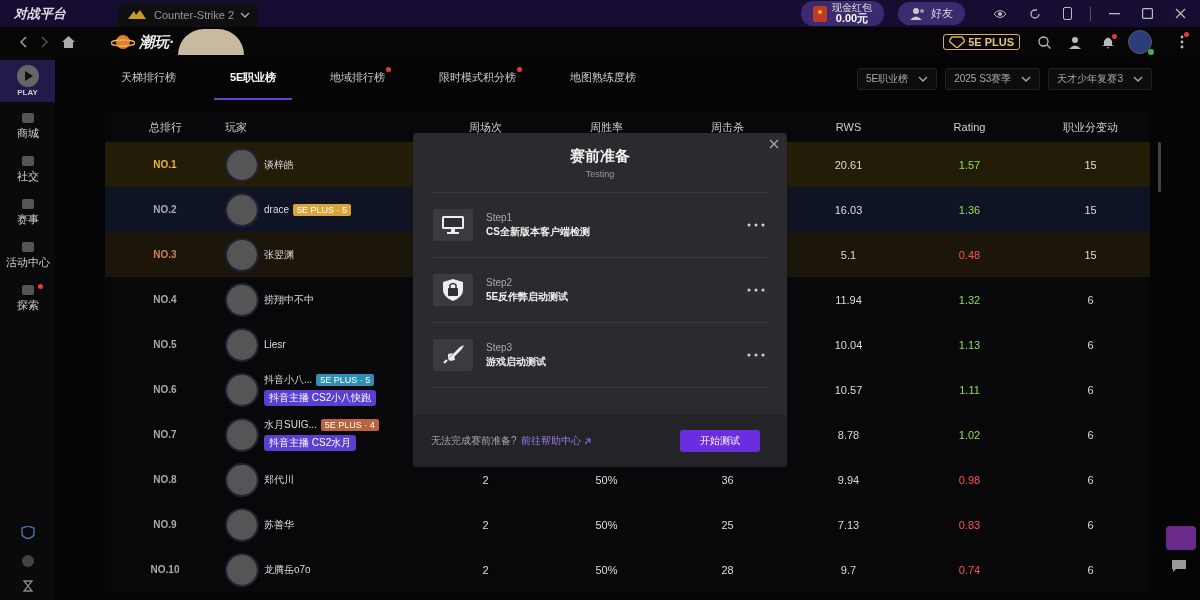 This screenshot has width=1200, height=600. What do you see at coordinates (1140, 42) in the screenshot?
I see `user-avatar` at bounding box center [1140, 42].